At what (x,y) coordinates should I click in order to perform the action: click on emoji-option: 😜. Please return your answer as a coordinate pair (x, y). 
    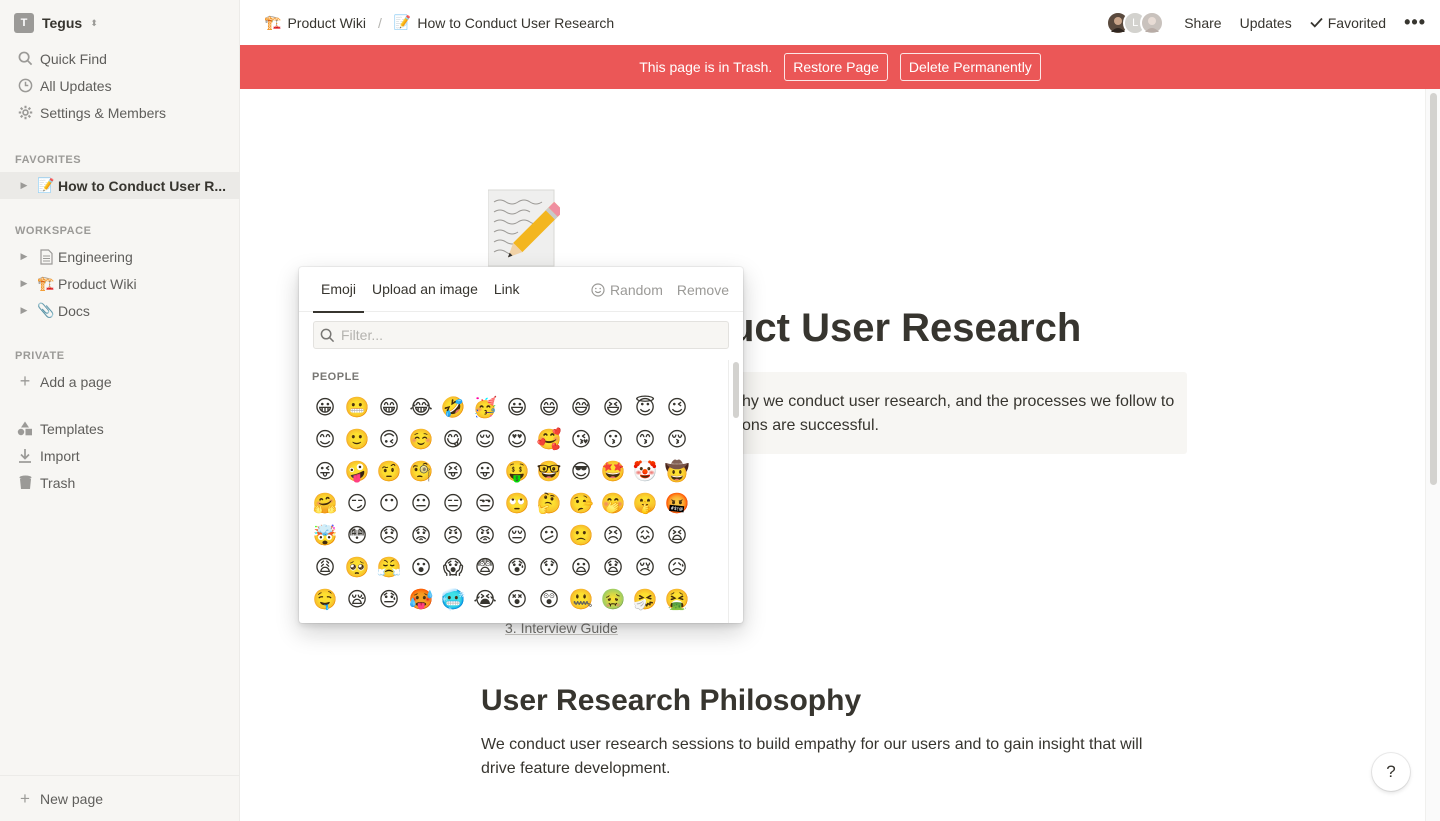
    Looking at the image, I should click on (325, 471).